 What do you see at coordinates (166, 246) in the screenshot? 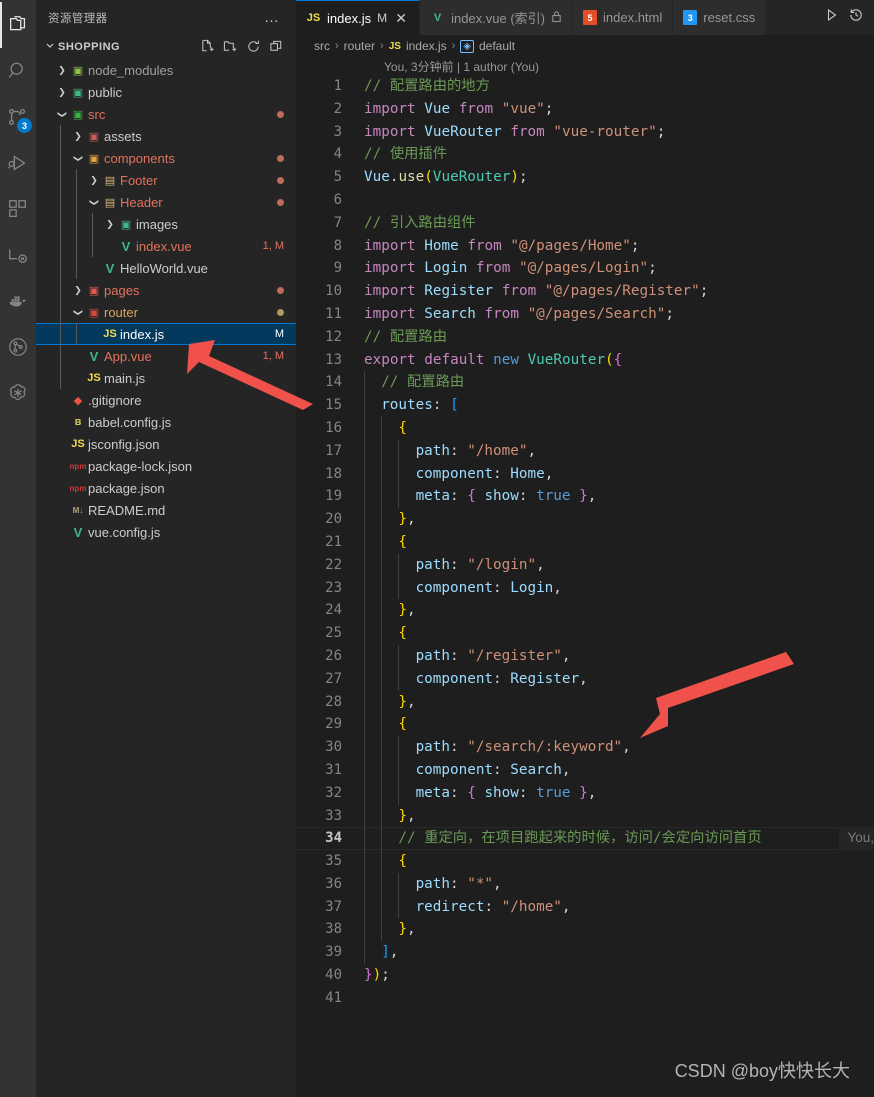
I see `tree-item-index-vue: Vindex.vue 1, M` at bounding box center [166, 246].